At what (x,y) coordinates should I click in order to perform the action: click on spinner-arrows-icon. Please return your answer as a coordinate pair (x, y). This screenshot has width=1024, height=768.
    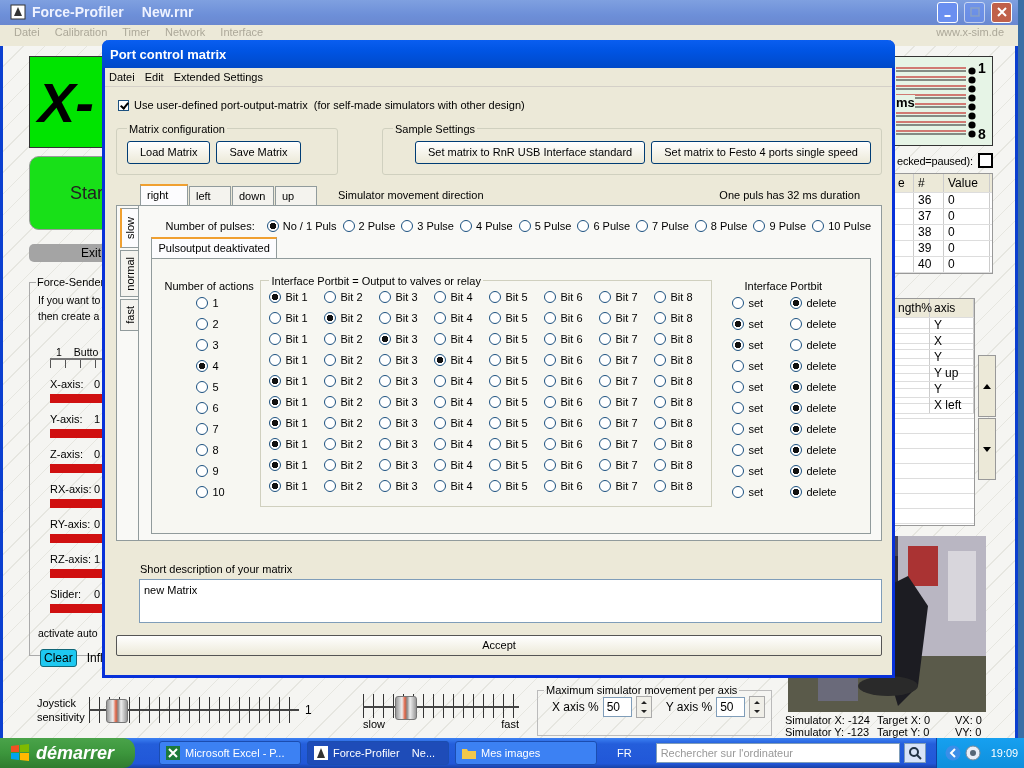
    Looking at the image, I should click on (643, 707).